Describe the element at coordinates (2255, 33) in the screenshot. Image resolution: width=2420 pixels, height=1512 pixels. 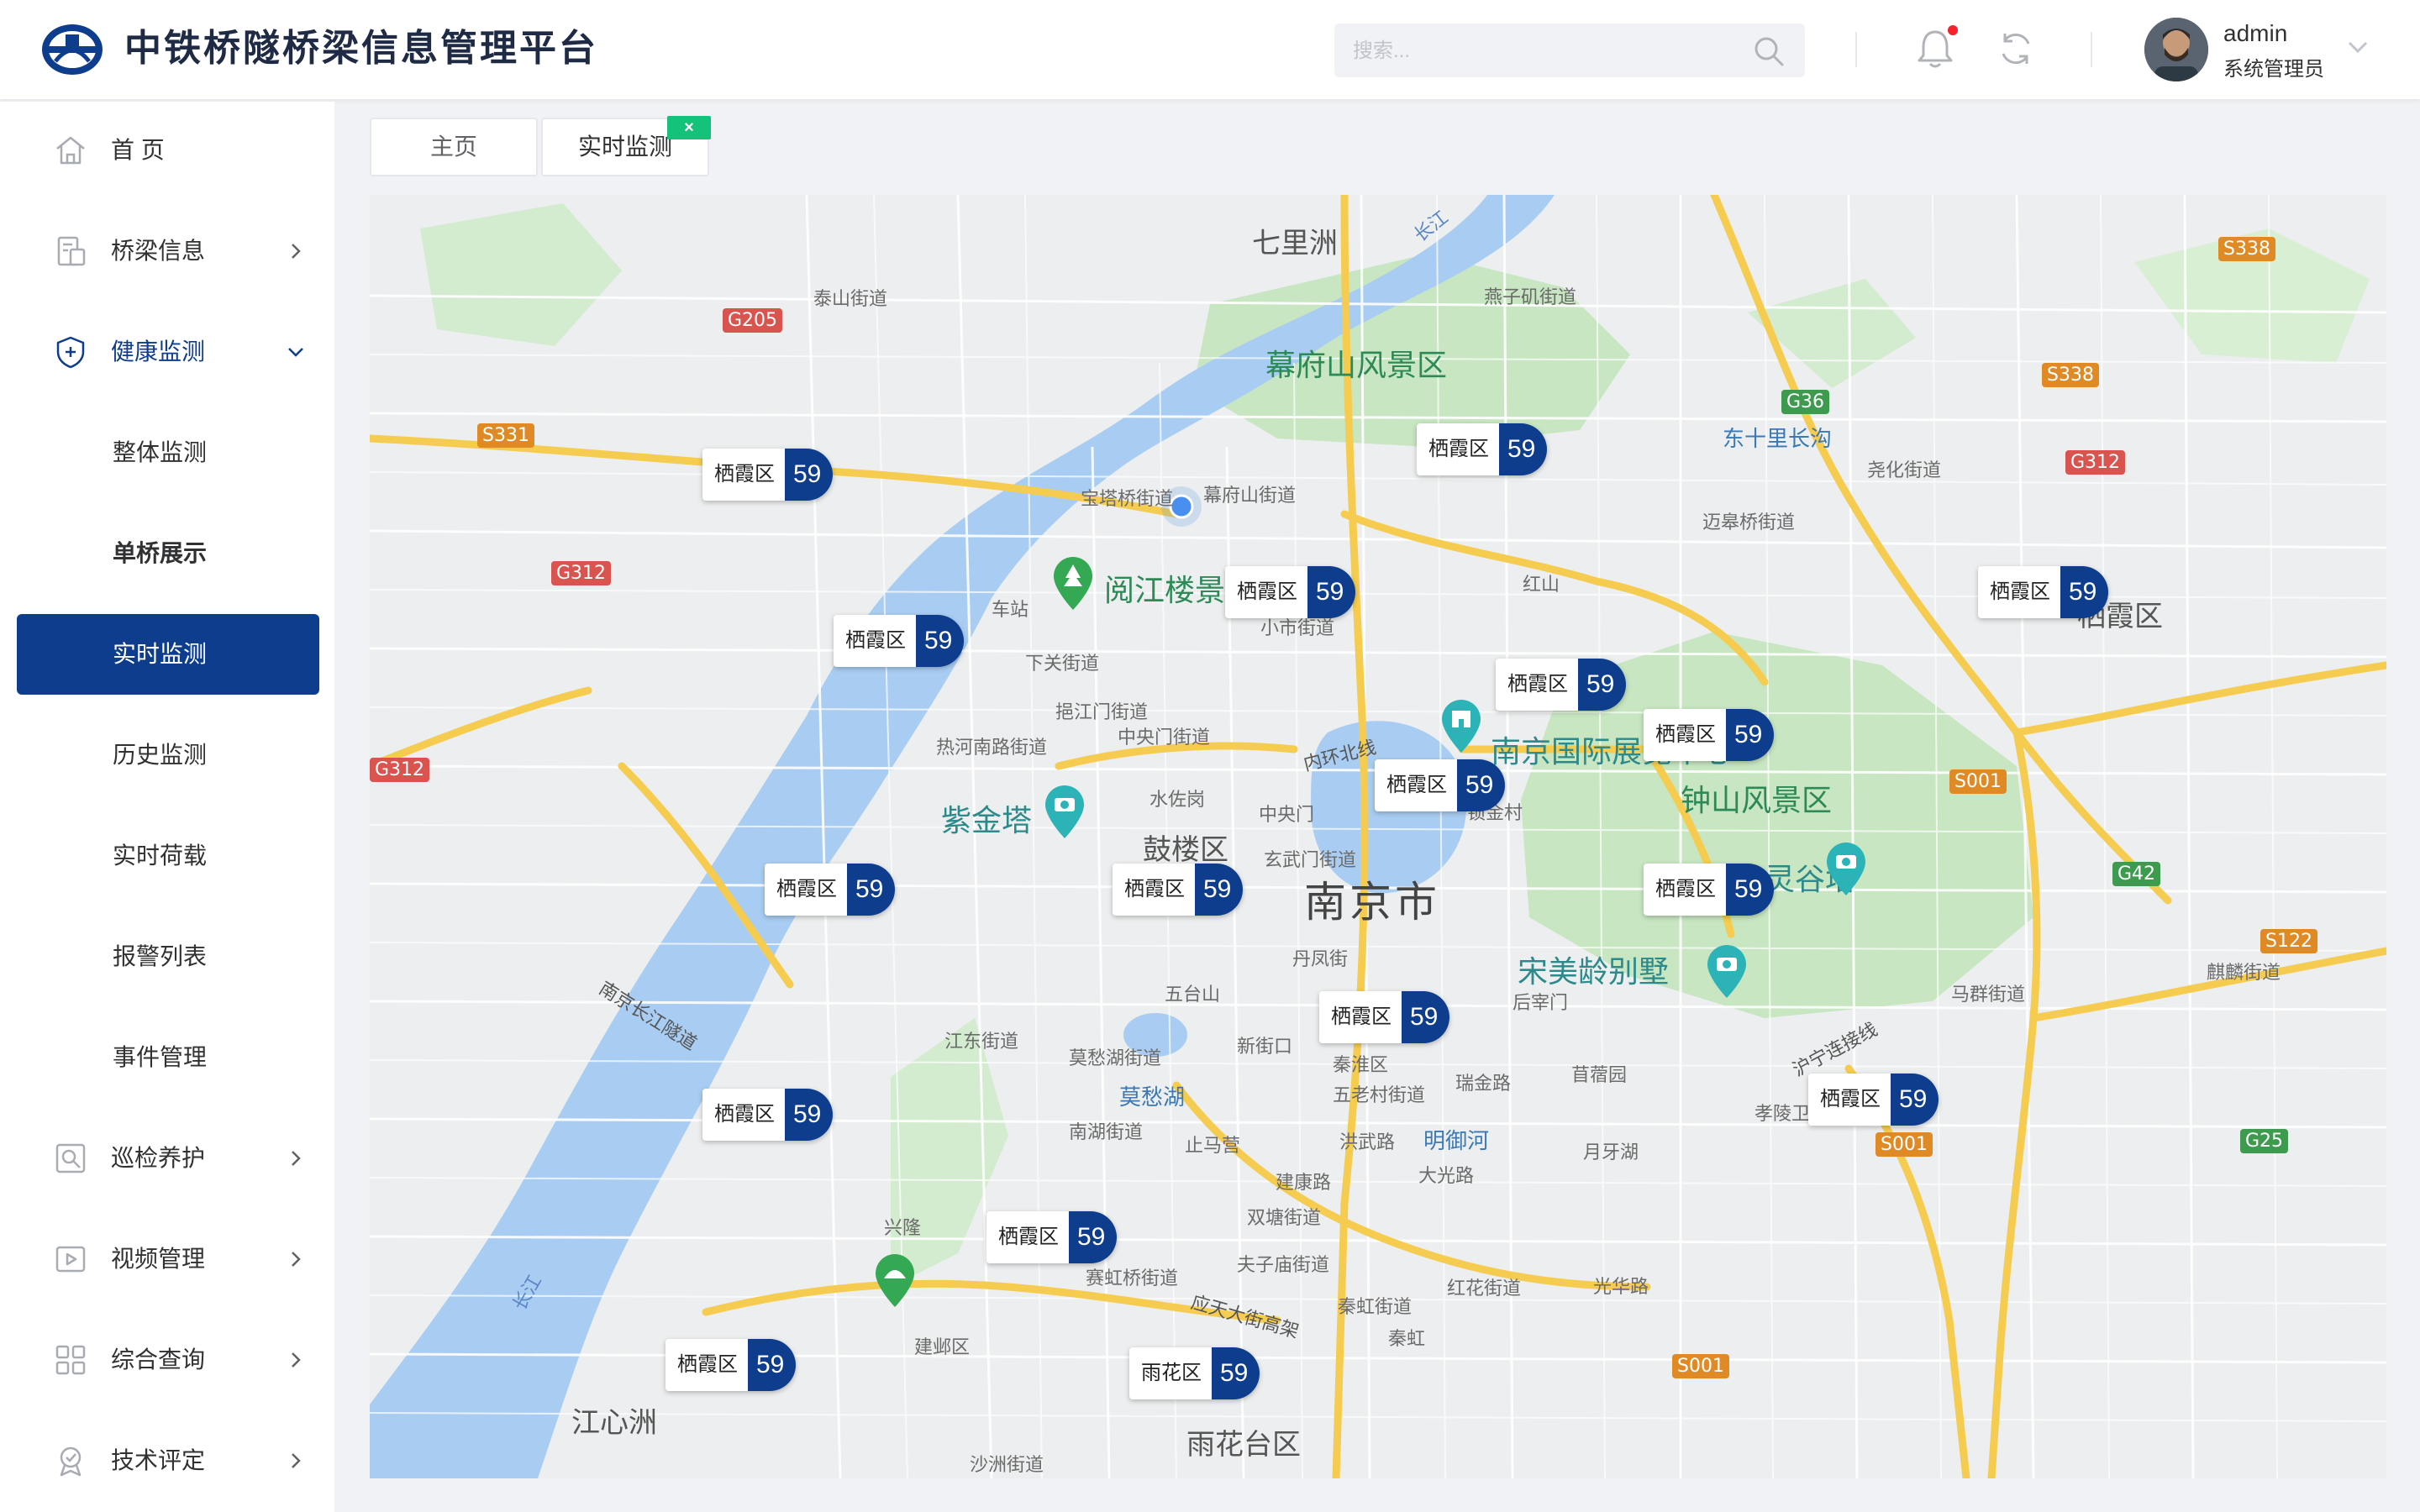
I see `user-name: admin` at that location.